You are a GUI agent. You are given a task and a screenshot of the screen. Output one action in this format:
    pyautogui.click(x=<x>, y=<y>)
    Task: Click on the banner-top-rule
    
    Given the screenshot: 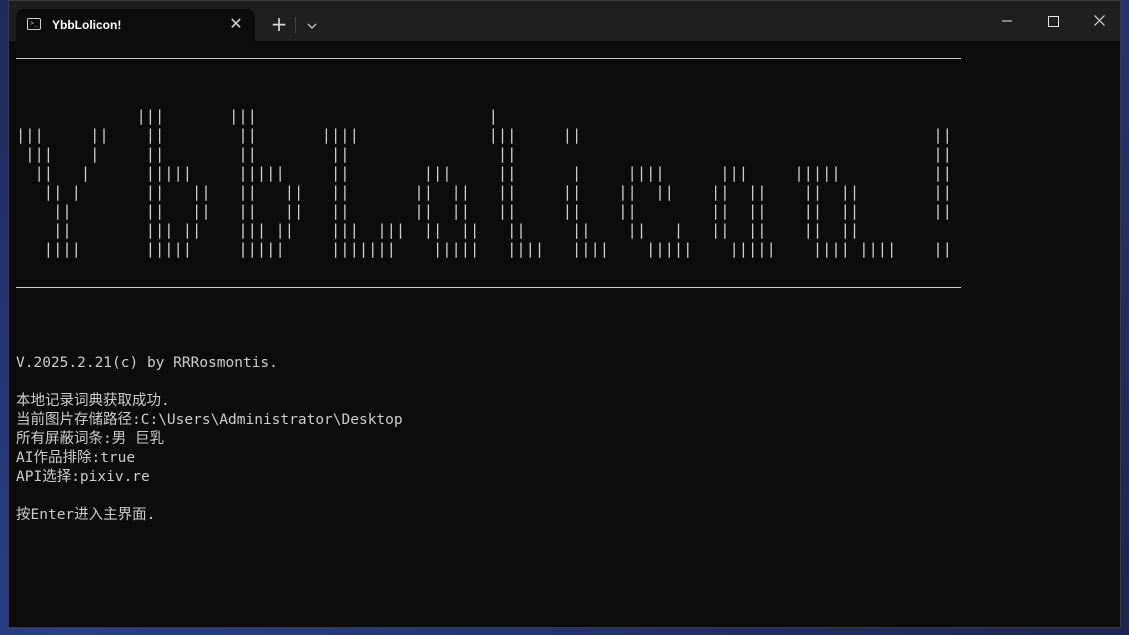 What is the action you would take?
    pyautogui.click(x=488, y=58)
    